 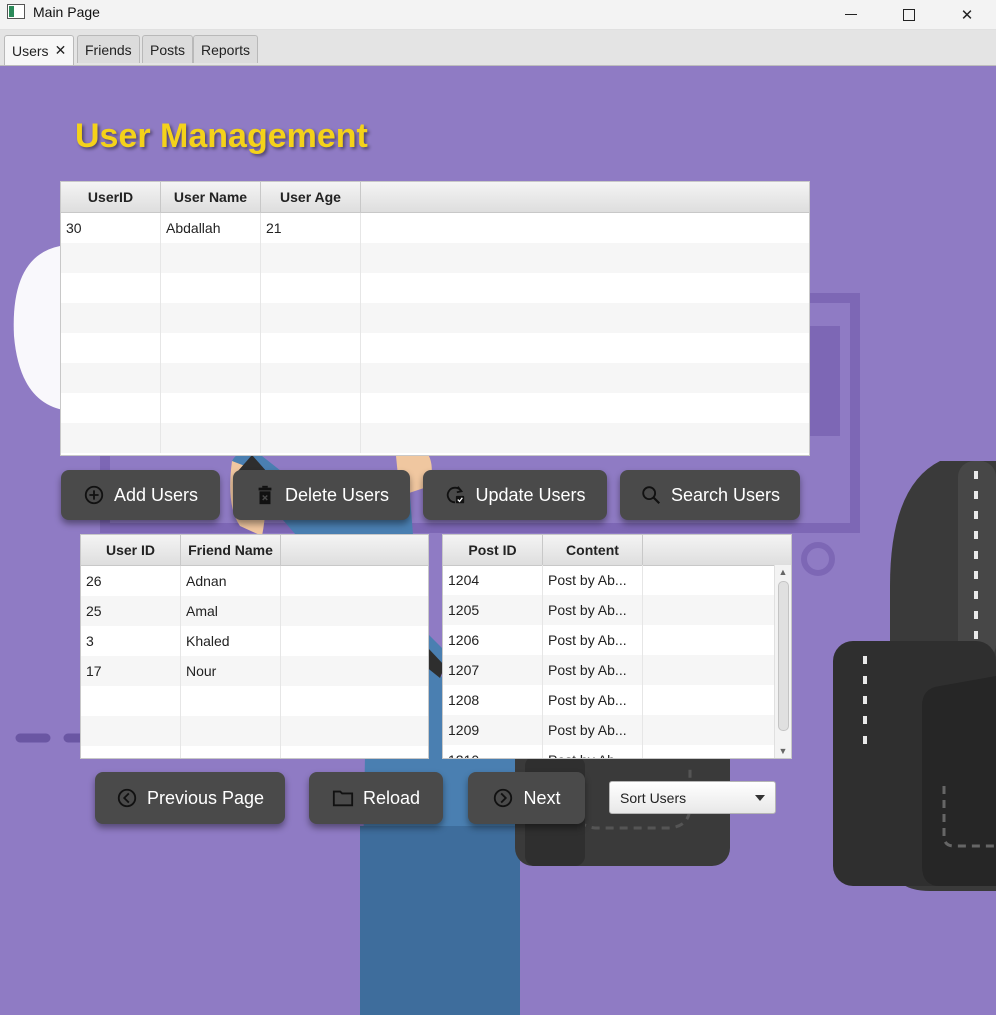 I want to click on scrollbar-thumb, so click(x=783, y=656).